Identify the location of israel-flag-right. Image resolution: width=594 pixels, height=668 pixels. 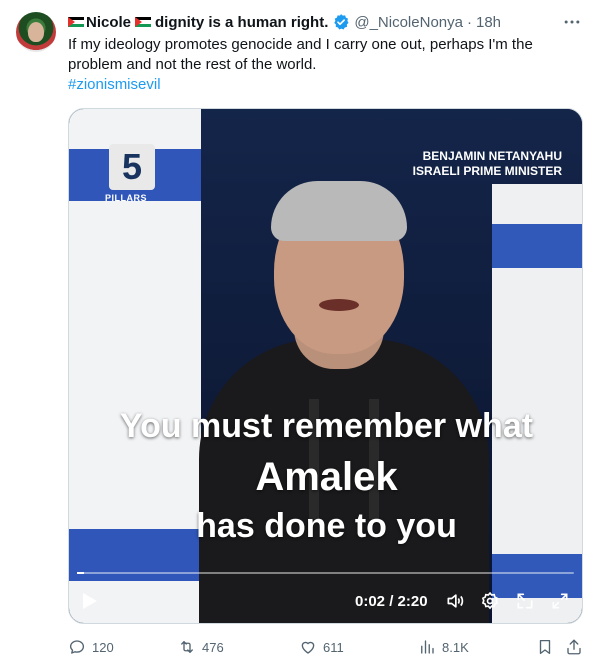
(537, 403).